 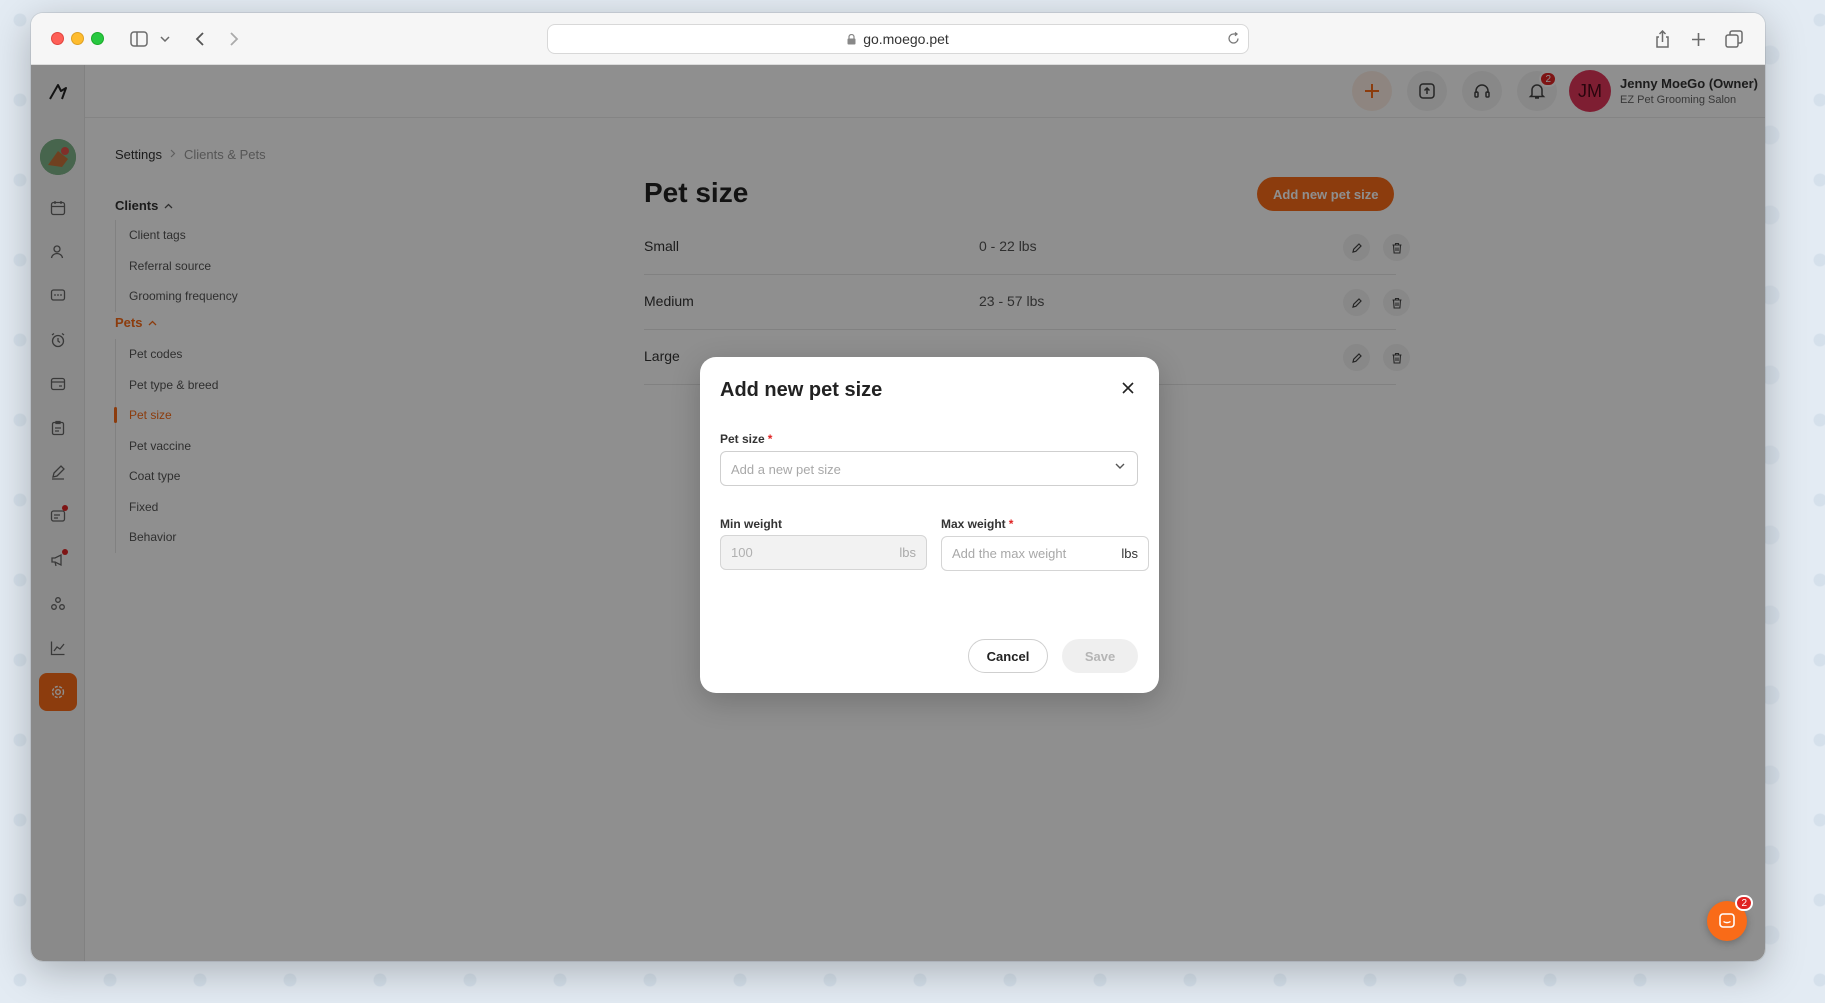 I want to click on tab-overview-icon, so click(x=1734, y=39).